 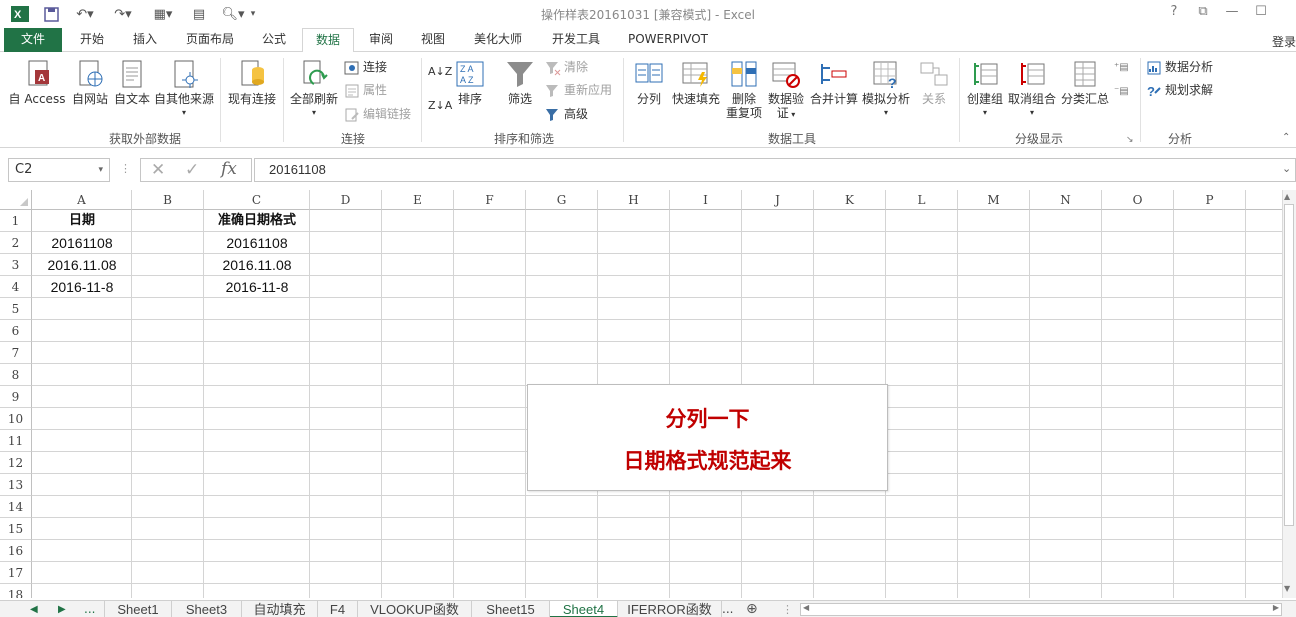 What do you see at coordinates (338, 609) in the screenshot?
I see `sheet-tab-f4: F4` at bounding box center [338, 609].